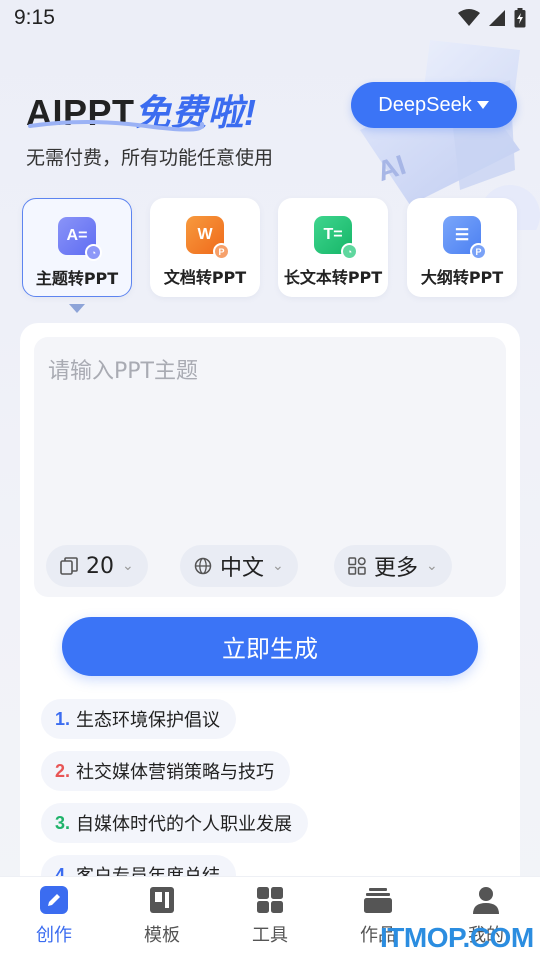 Image resolution: width=540 pixels, height=960 pixels. I want to click on suggestion-item: 3. 自媒体时代的个人职业发展, so click(175, 823).